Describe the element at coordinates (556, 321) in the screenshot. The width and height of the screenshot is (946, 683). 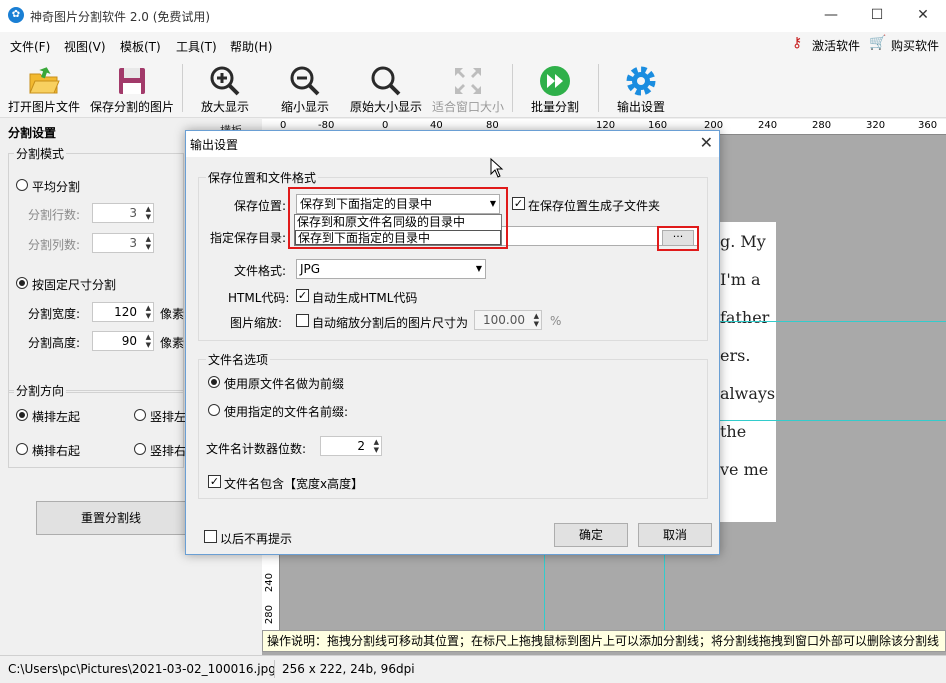
I see `scale-unit: %` at that location.